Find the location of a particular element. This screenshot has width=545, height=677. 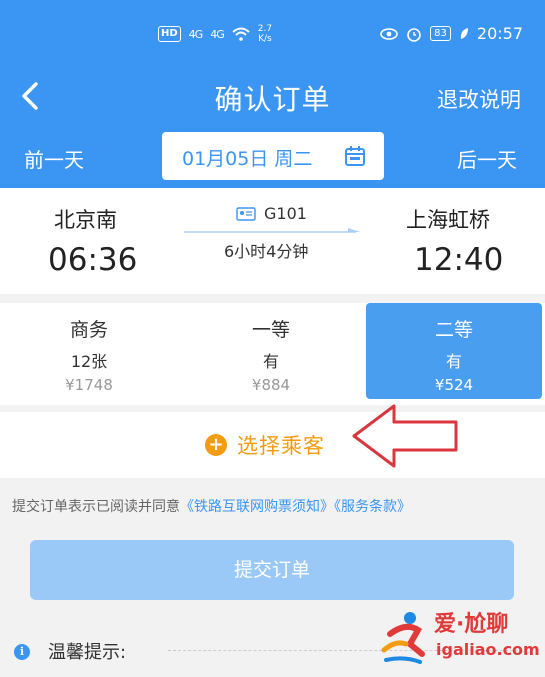

seat-name: 商务 is located at coordinates (88, 330).